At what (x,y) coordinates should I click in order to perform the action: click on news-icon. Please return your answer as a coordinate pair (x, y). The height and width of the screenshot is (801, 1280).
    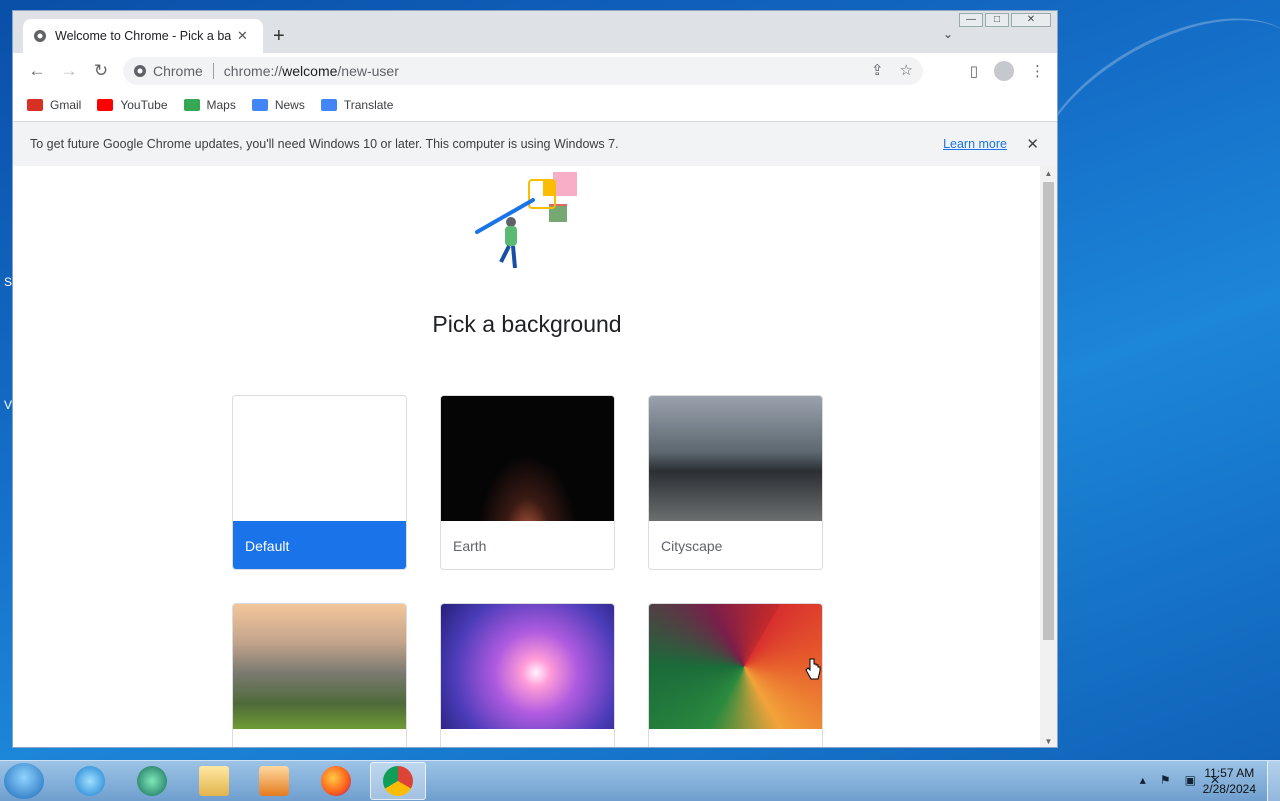
    Looking at the image, I should click on (259, 105).